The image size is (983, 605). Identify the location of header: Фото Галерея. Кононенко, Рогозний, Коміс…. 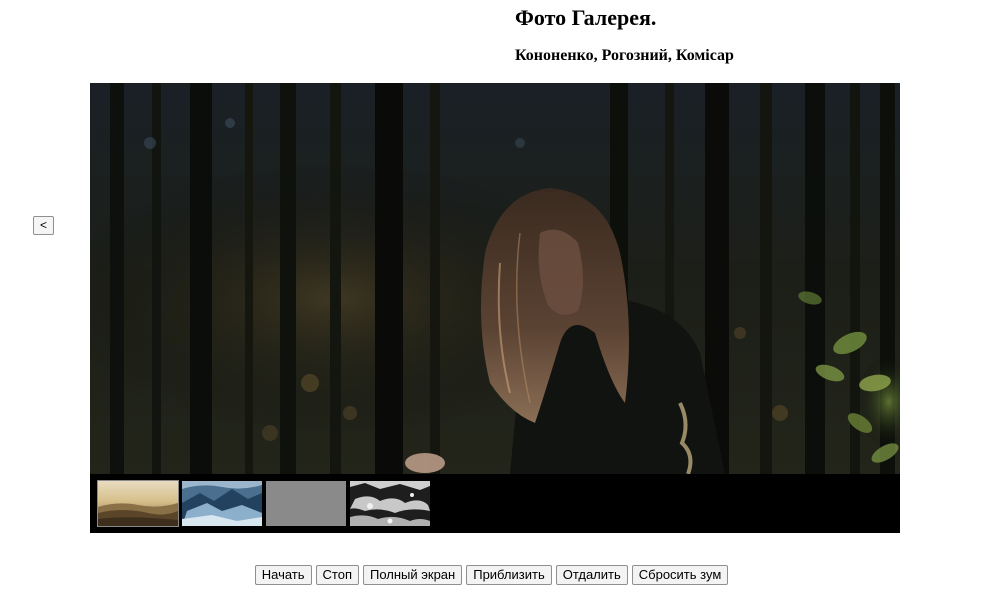
(735, 35).